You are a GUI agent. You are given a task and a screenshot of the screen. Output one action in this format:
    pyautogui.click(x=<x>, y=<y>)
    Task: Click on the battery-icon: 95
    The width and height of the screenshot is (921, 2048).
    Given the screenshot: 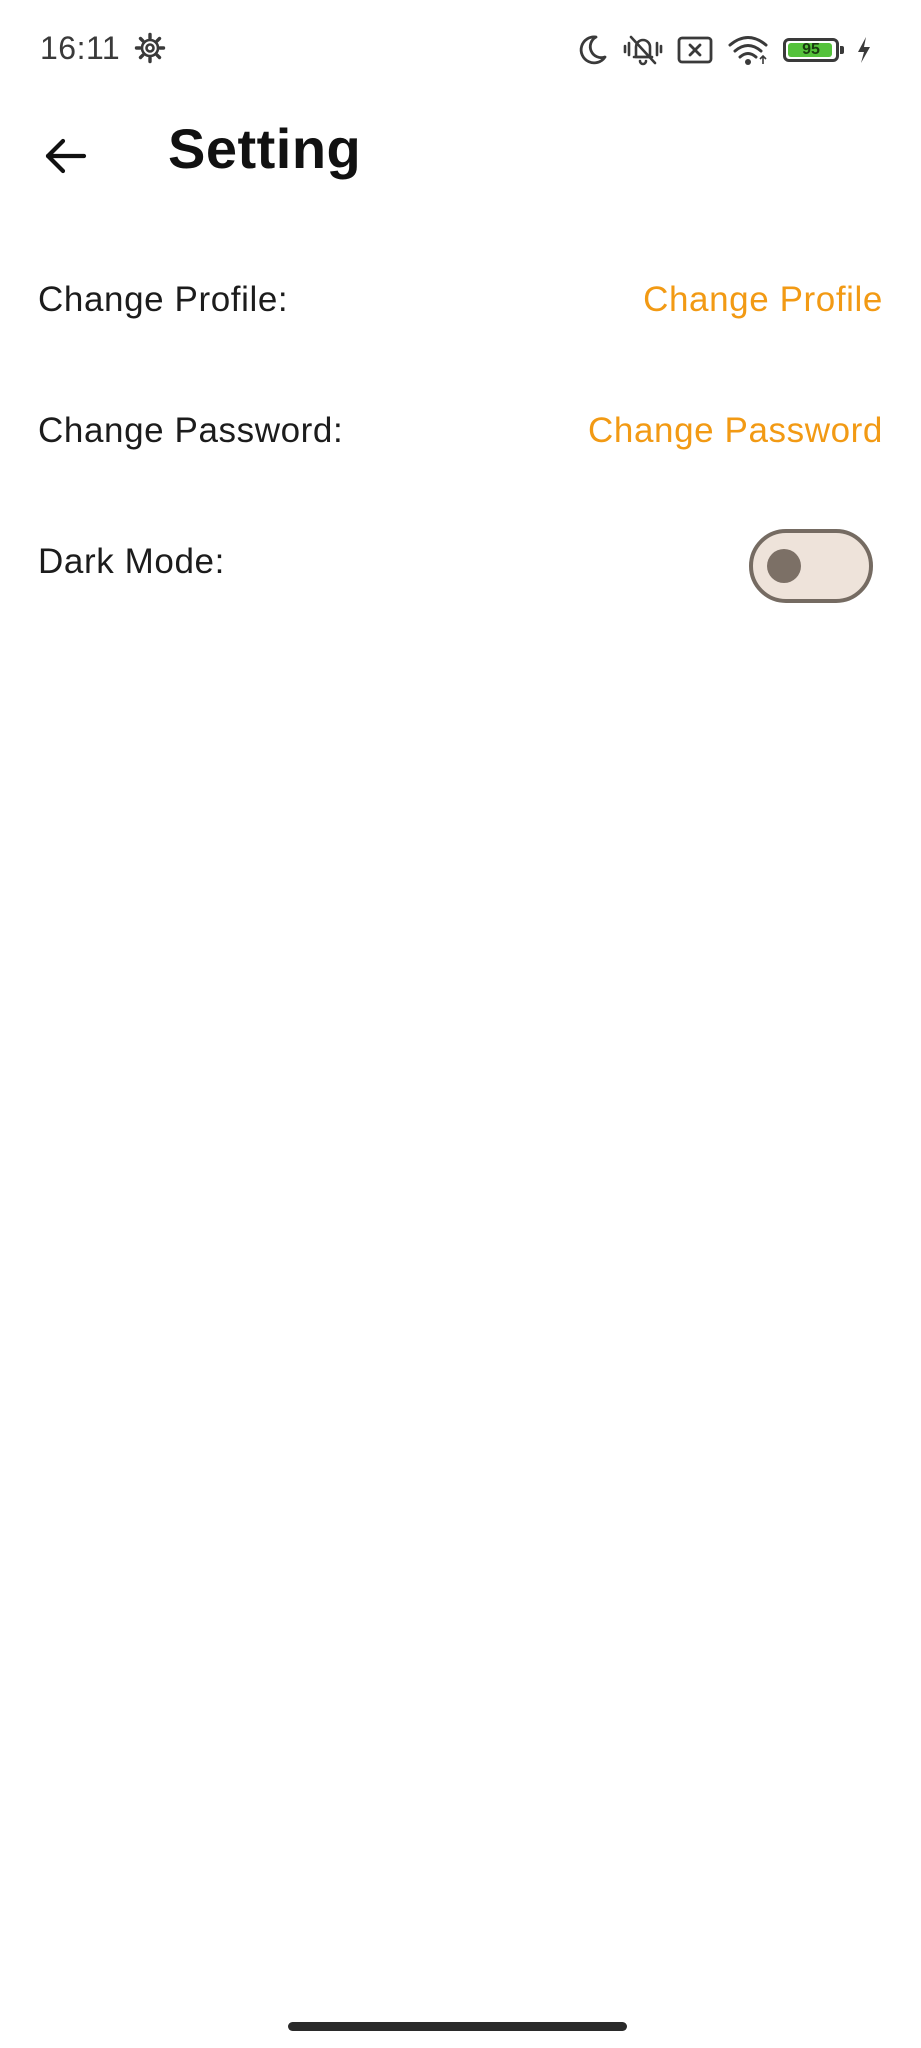 What is the action you would take?
    pyautogui.click(x=813, y=50)
    